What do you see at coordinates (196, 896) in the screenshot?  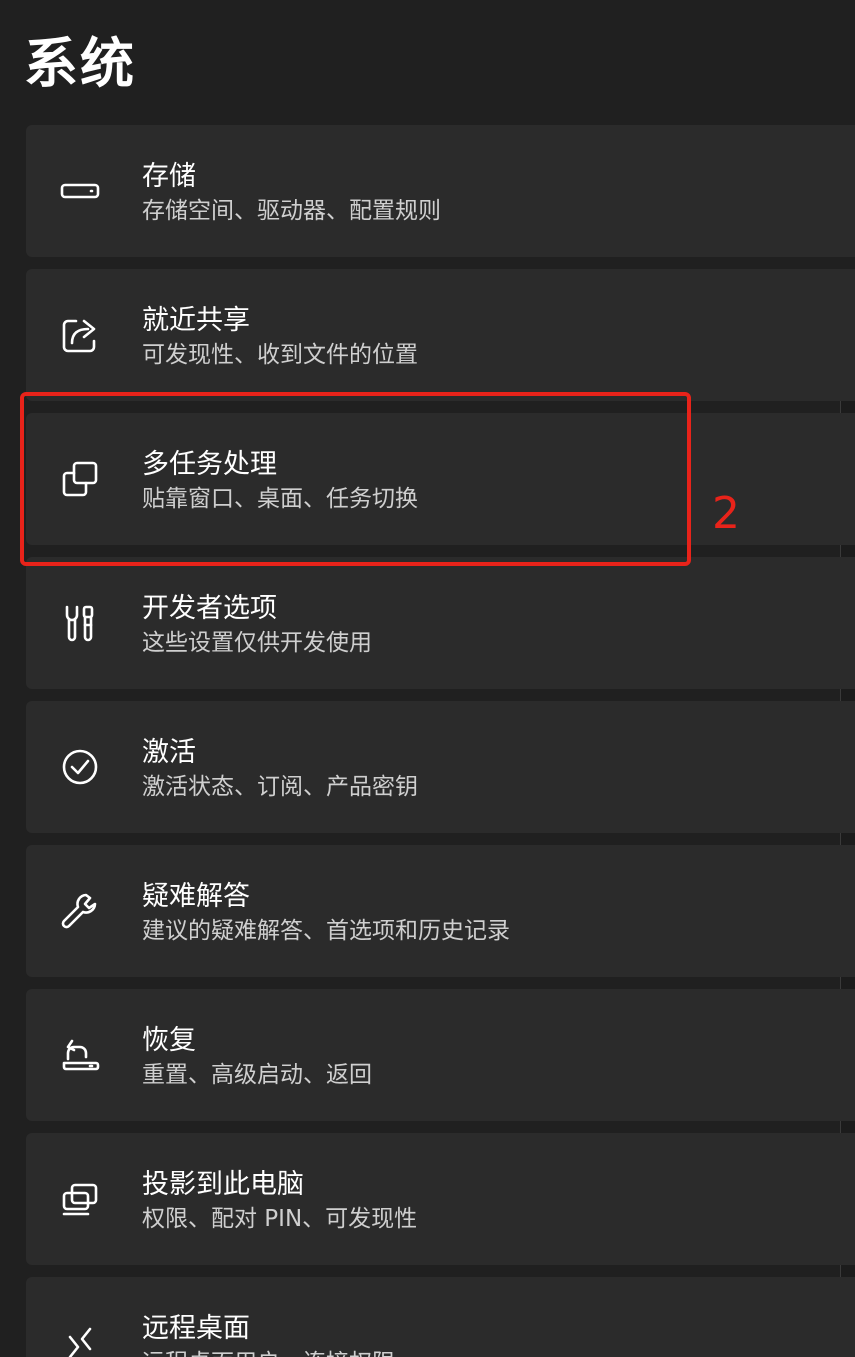 I see `settings-item-title: 疑难解答` at bounding box center [196, 896].